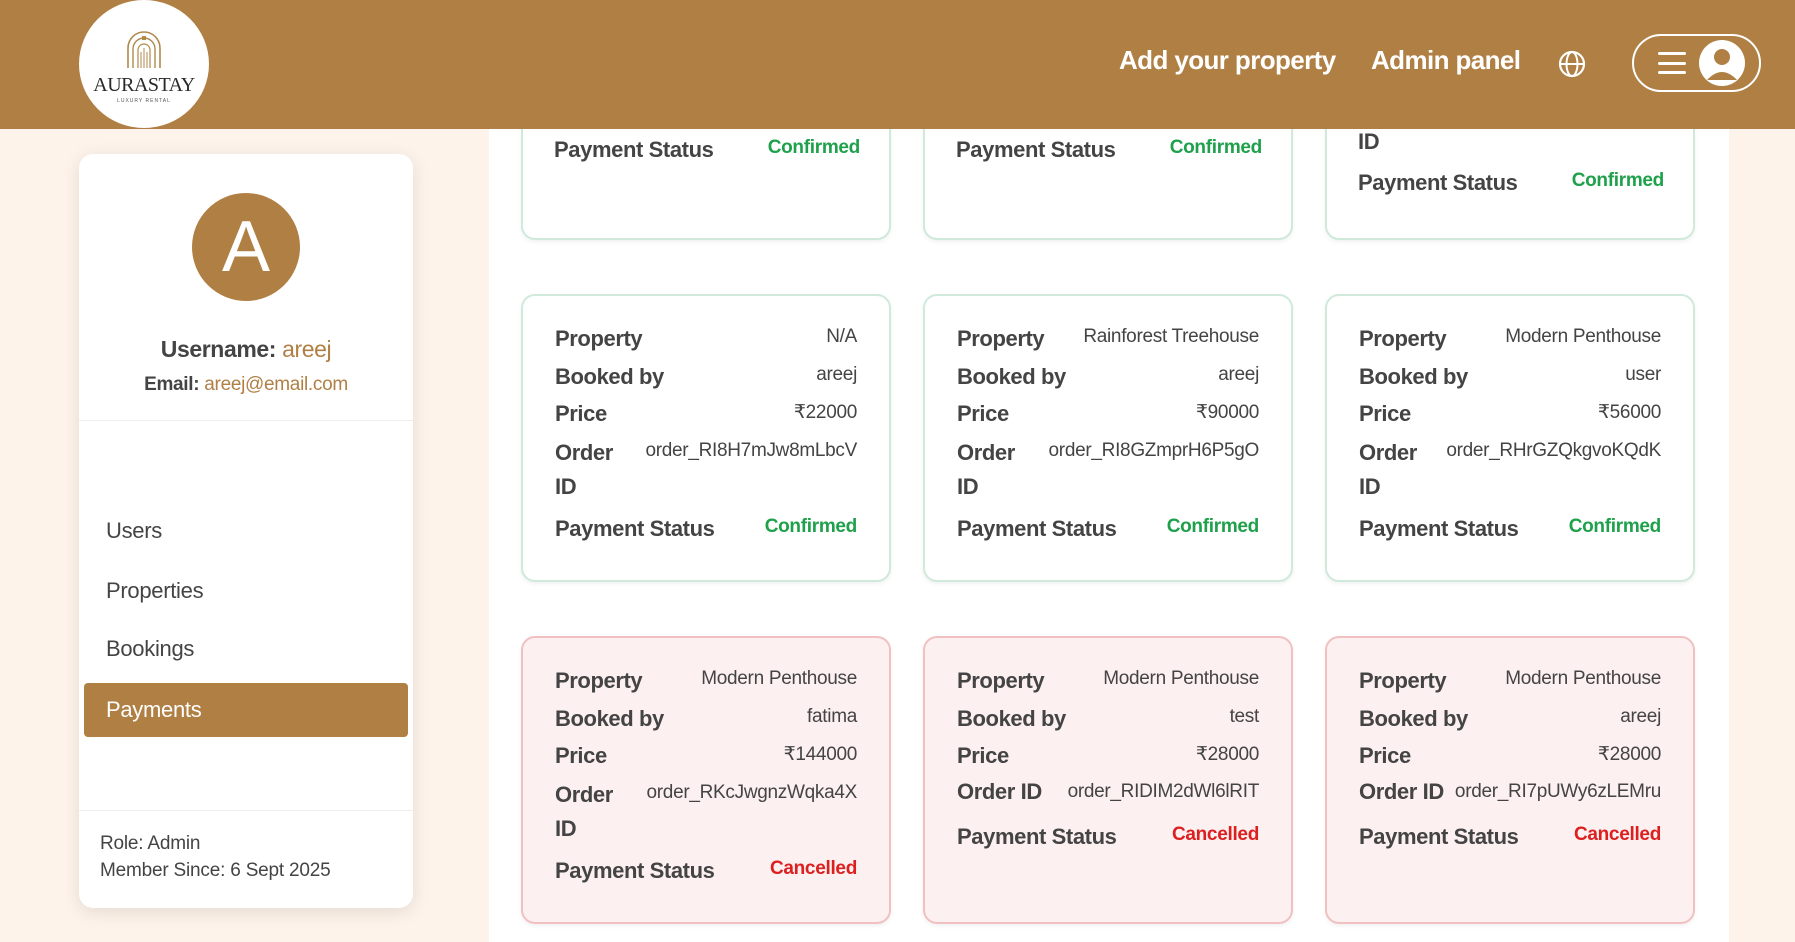 The height and width of the screenshot is (942, 1795). What do you see at coordinates (1227, 412) in the screenshot?
I see `price-value: ₹90000` at bounding box center [1227, 412].